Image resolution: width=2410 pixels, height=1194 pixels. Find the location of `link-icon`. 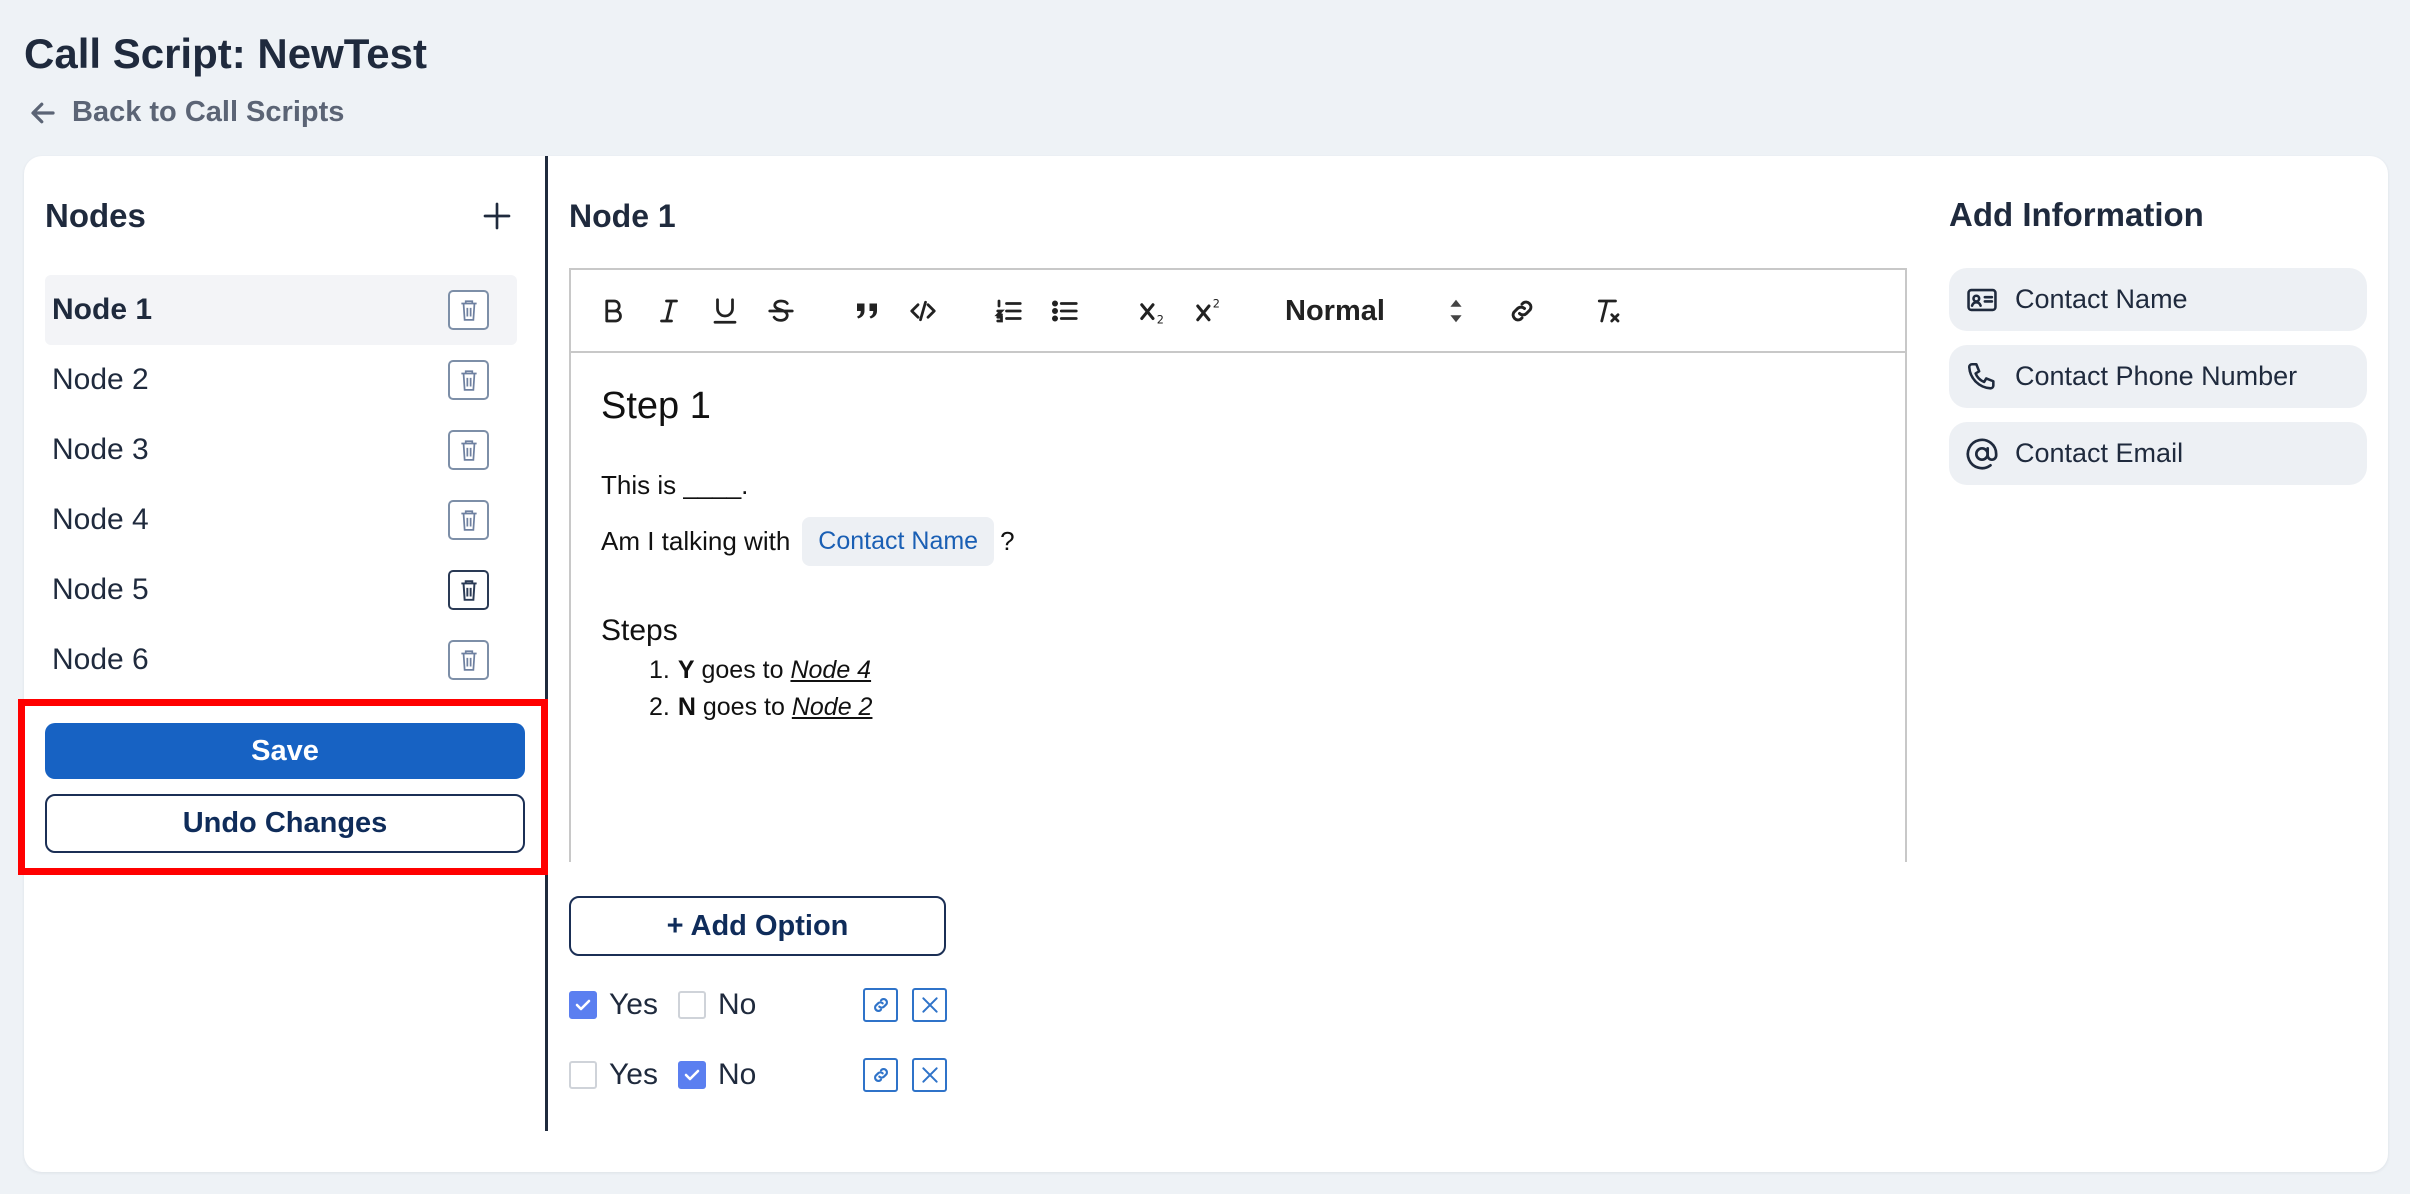

link-icon is located at coordinates (880, 1075).